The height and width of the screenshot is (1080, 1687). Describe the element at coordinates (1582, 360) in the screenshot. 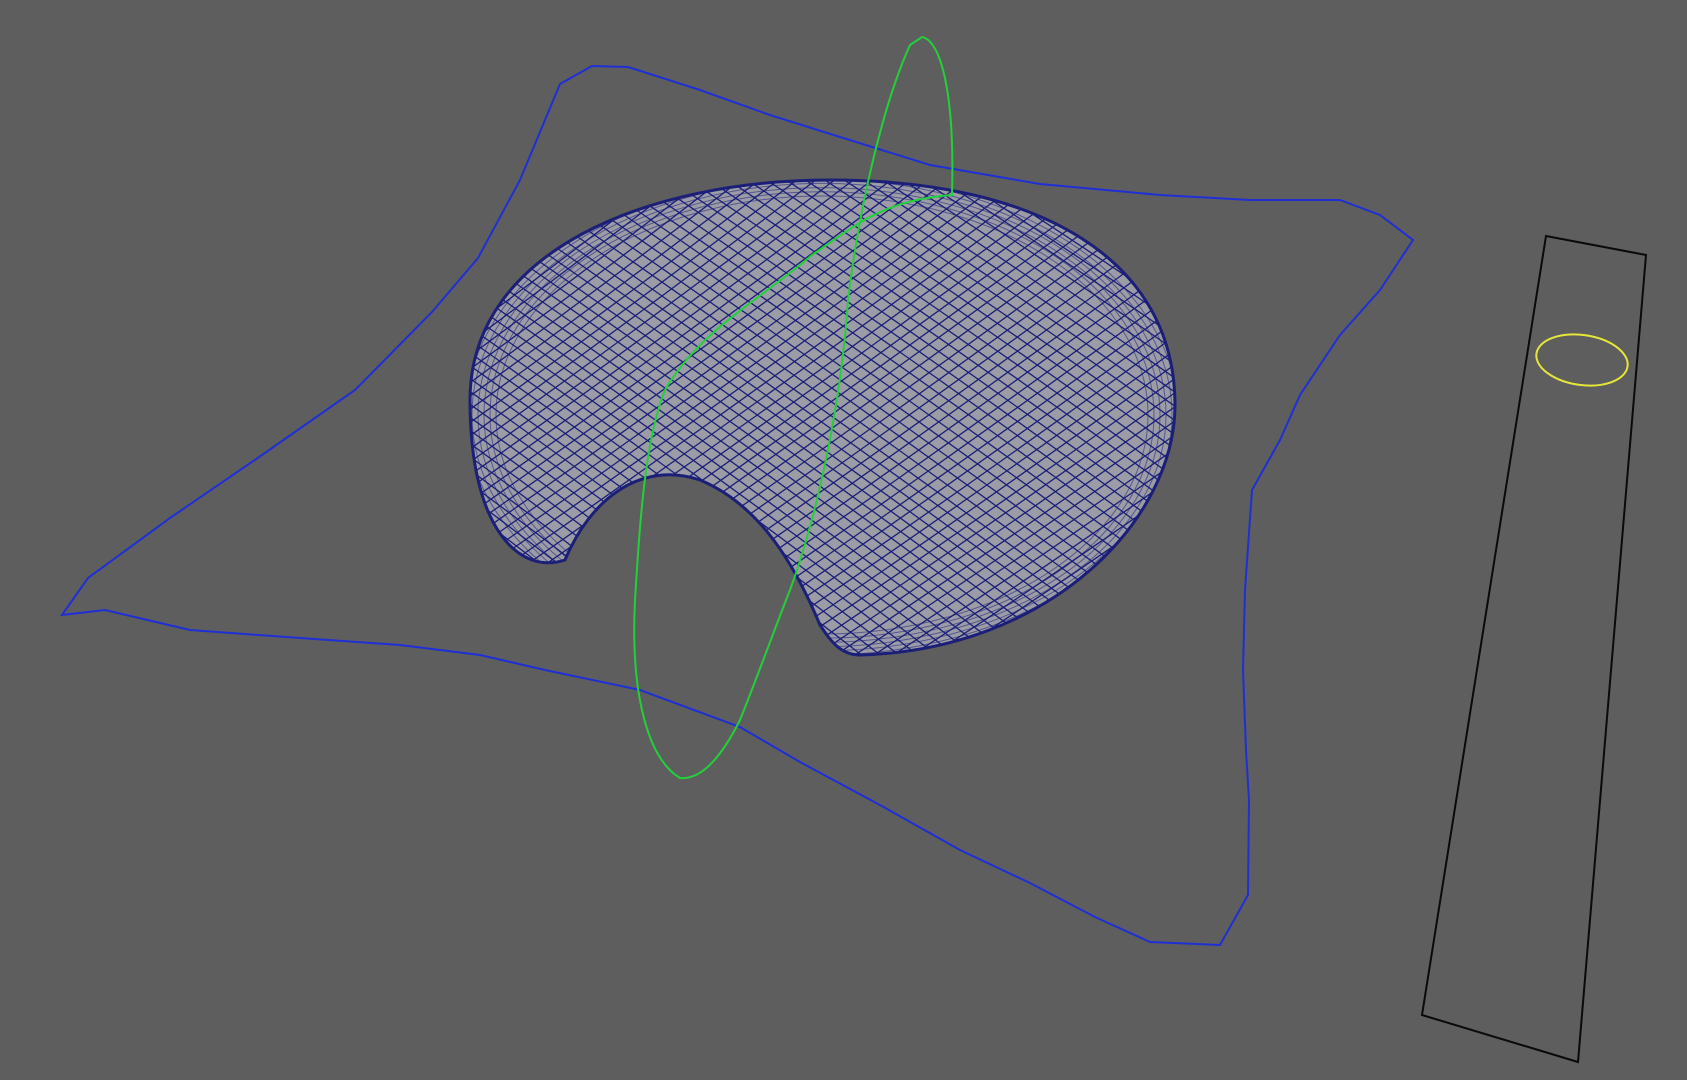

I see `yellow-circle-curve` at that location.